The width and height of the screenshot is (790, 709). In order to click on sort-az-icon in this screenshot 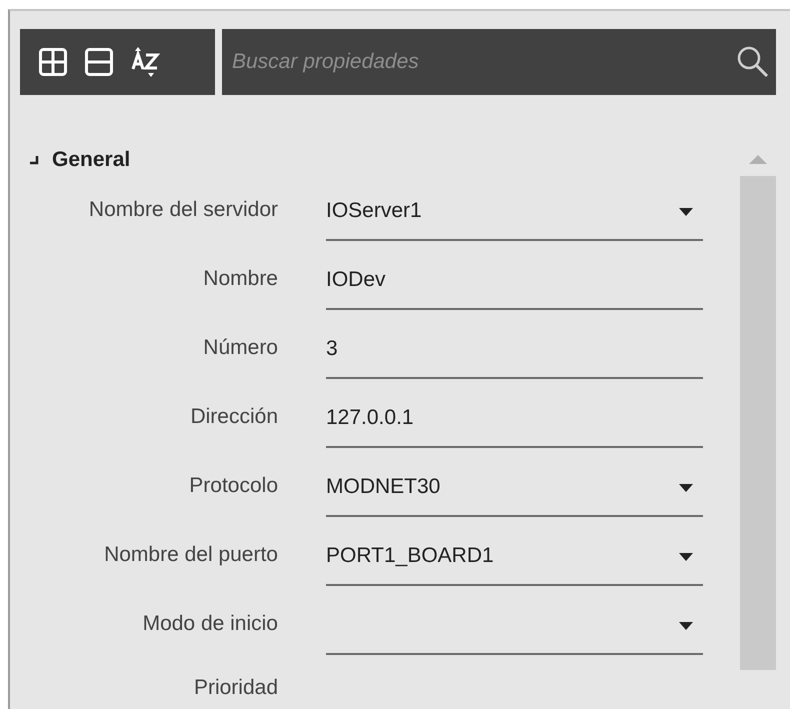, I will do `click(145, 62)`.